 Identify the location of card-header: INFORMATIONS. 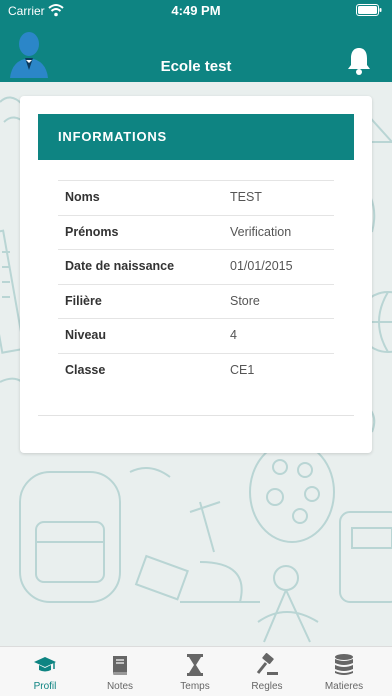
(196, 137).